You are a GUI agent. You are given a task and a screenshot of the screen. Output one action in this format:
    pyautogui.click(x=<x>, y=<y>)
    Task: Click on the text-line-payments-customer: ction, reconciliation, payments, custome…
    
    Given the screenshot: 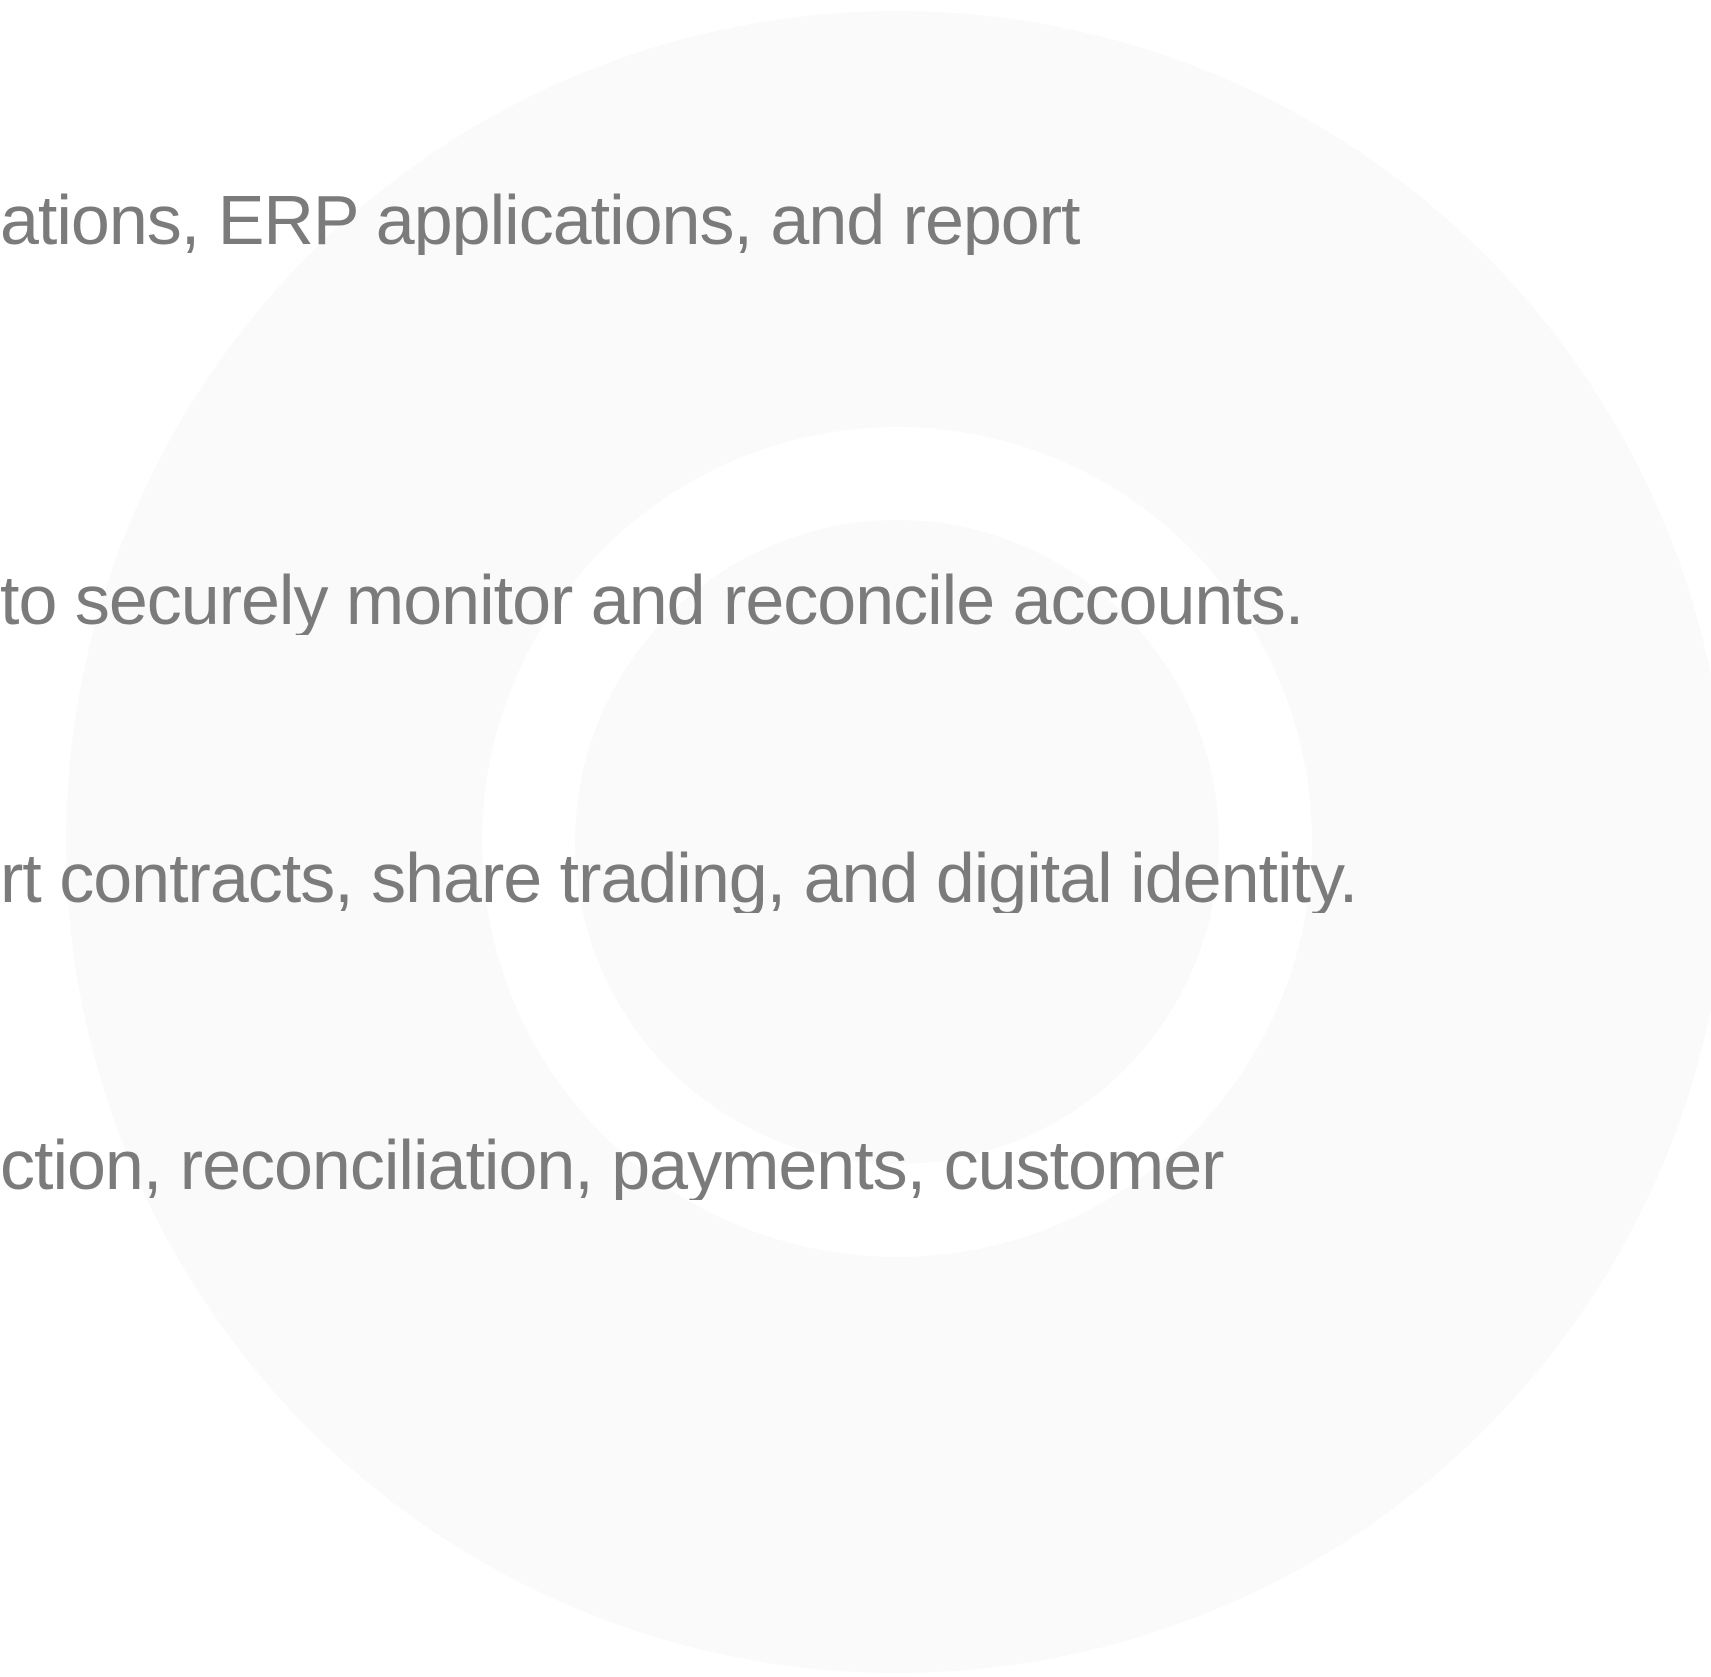 What is the action you would take?
    pyautogui.click(x=612, y=1165)
    